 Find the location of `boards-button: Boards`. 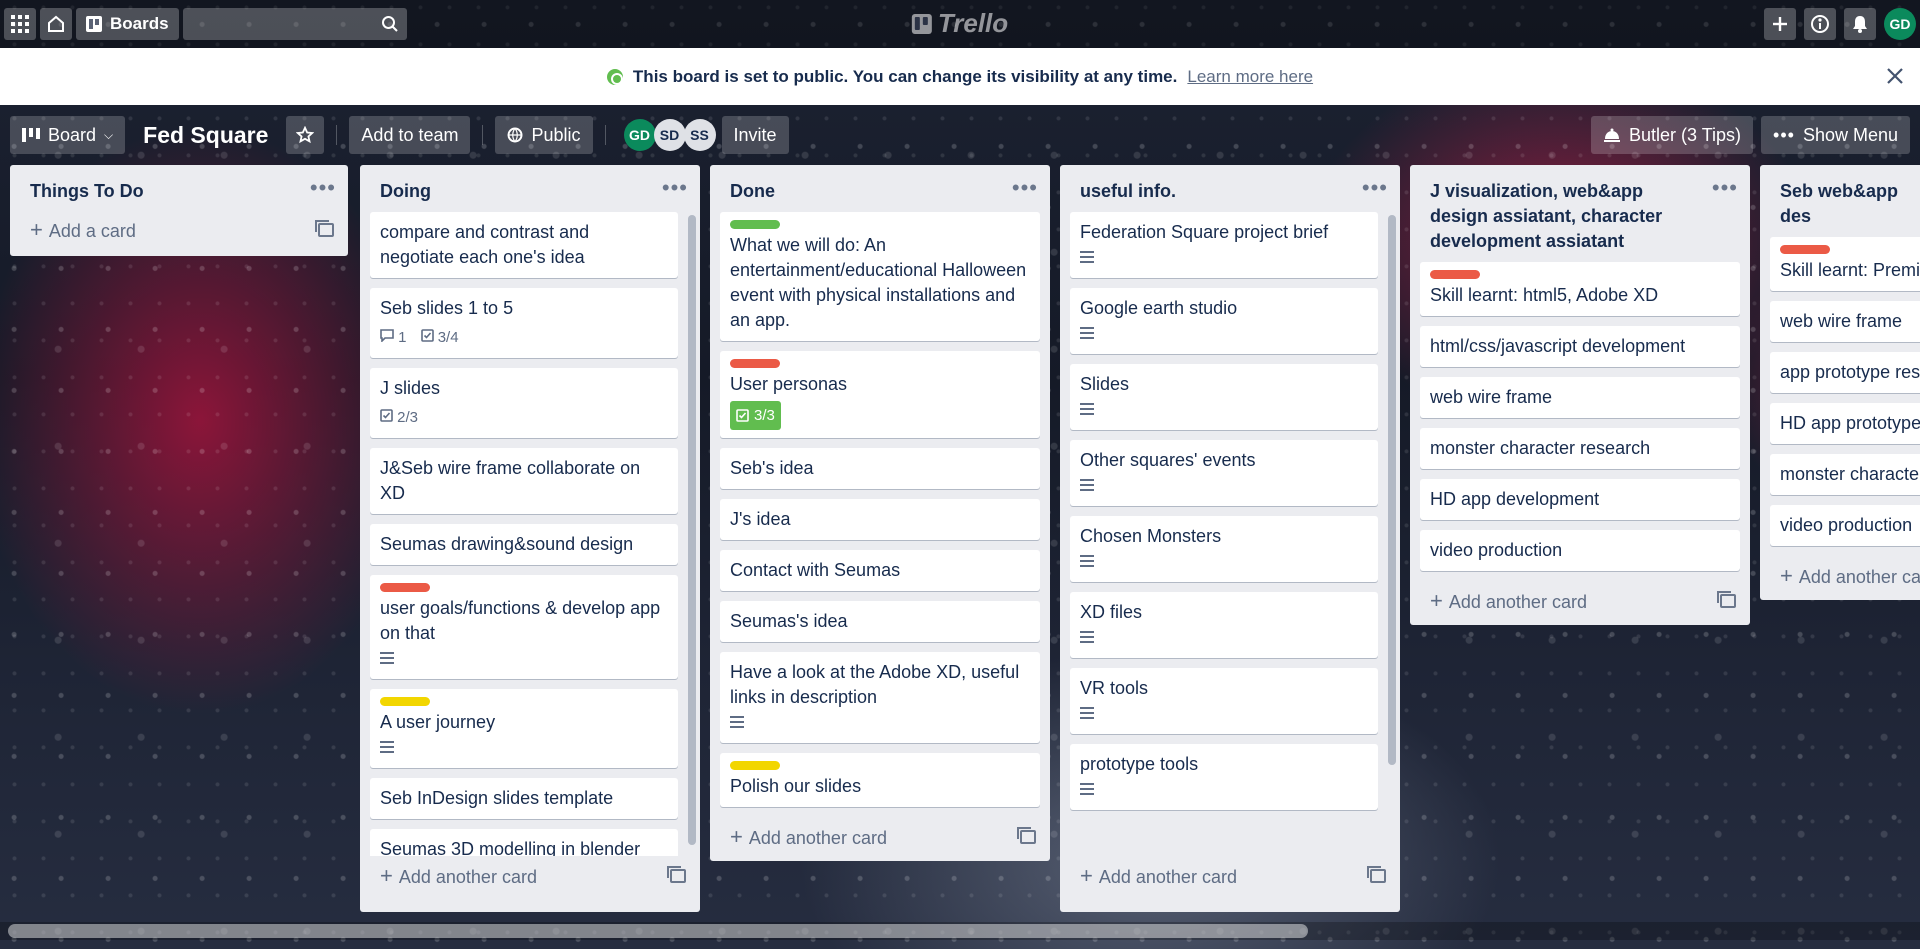

boards-button: Boards is located at coordinates (127, 24).